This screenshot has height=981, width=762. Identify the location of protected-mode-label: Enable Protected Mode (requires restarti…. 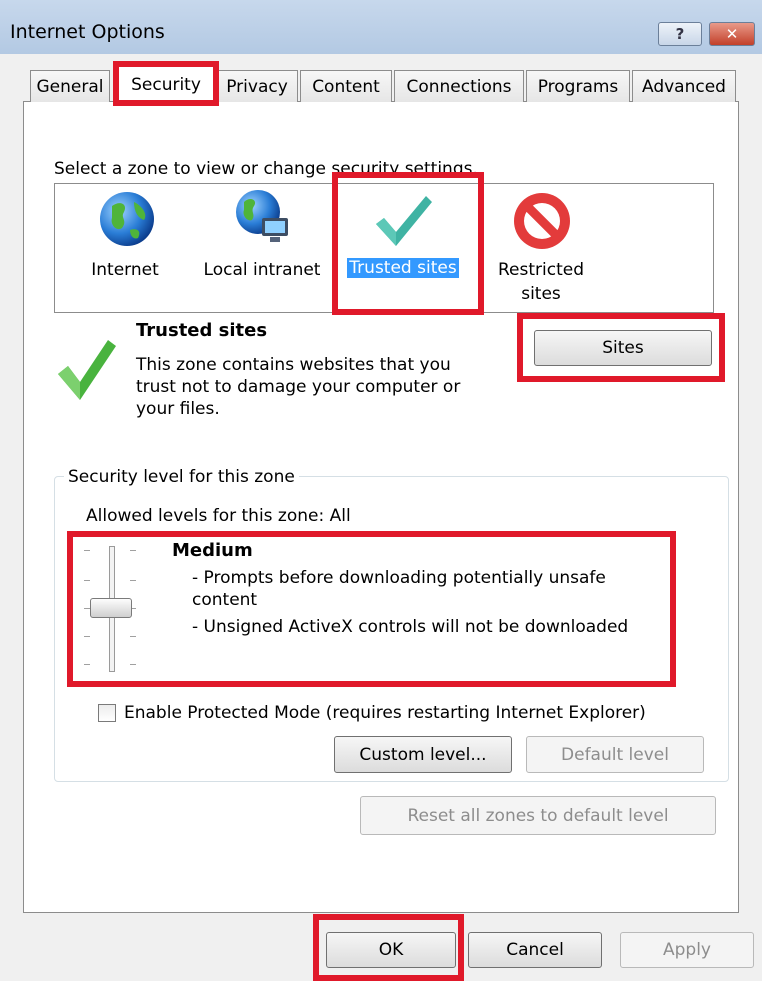
(385, 713).